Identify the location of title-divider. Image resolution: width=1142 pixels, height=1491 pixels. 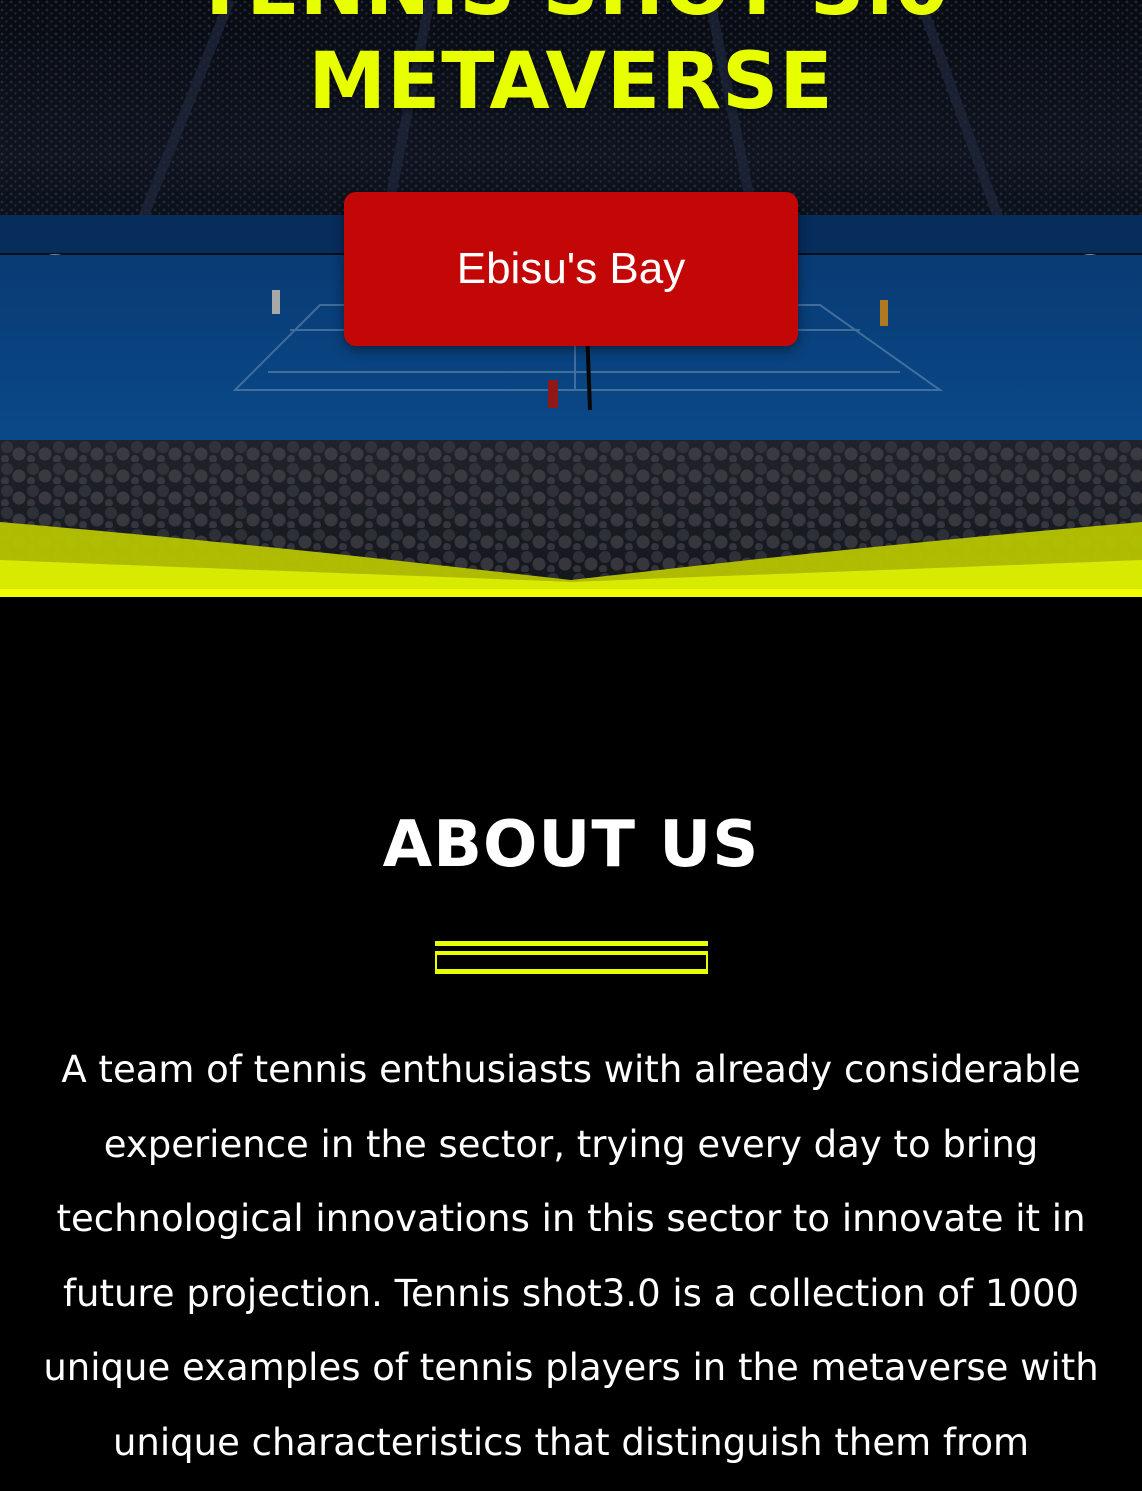
(571, 957).